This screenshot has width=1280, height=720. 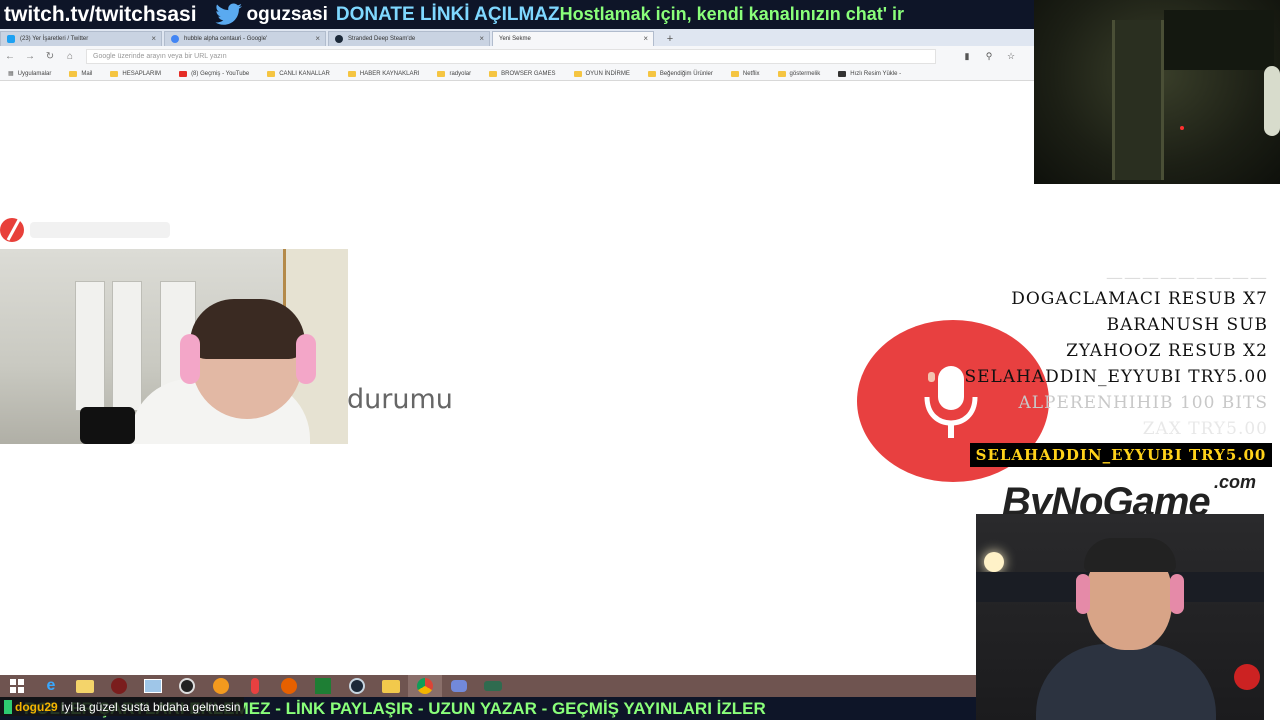 I want to click on bookmark-item: Hızlı Resim Yükle -, so click(x=869, y=73).